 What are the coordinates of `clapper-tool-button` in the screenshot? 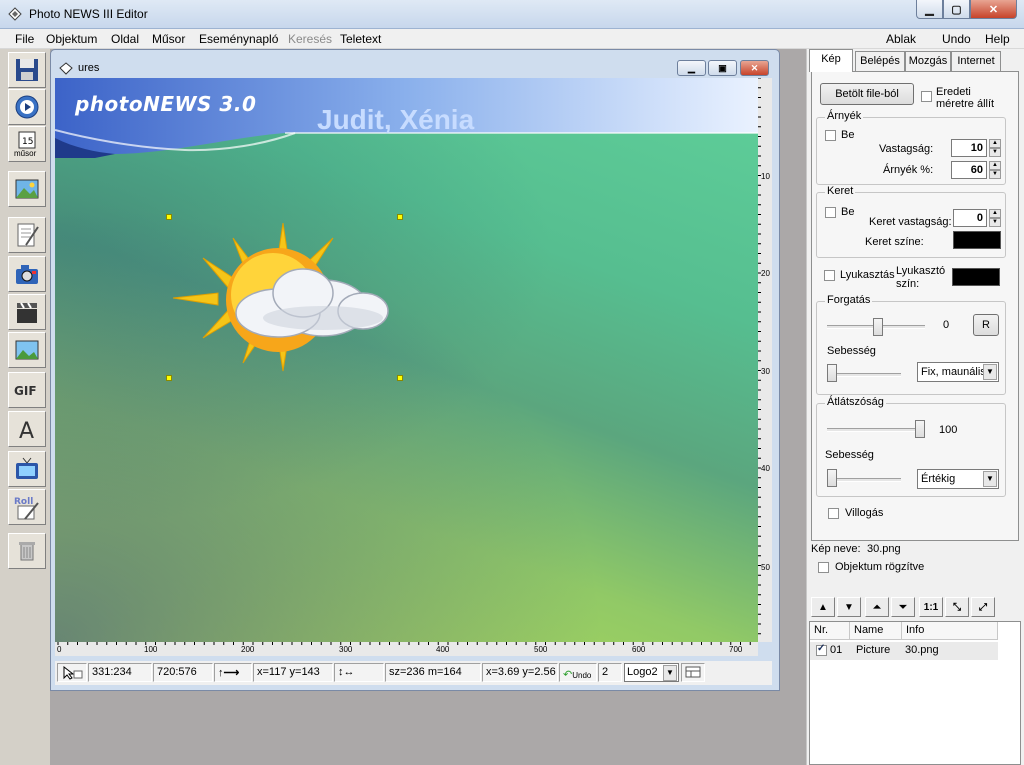 It's located at (27, 312).